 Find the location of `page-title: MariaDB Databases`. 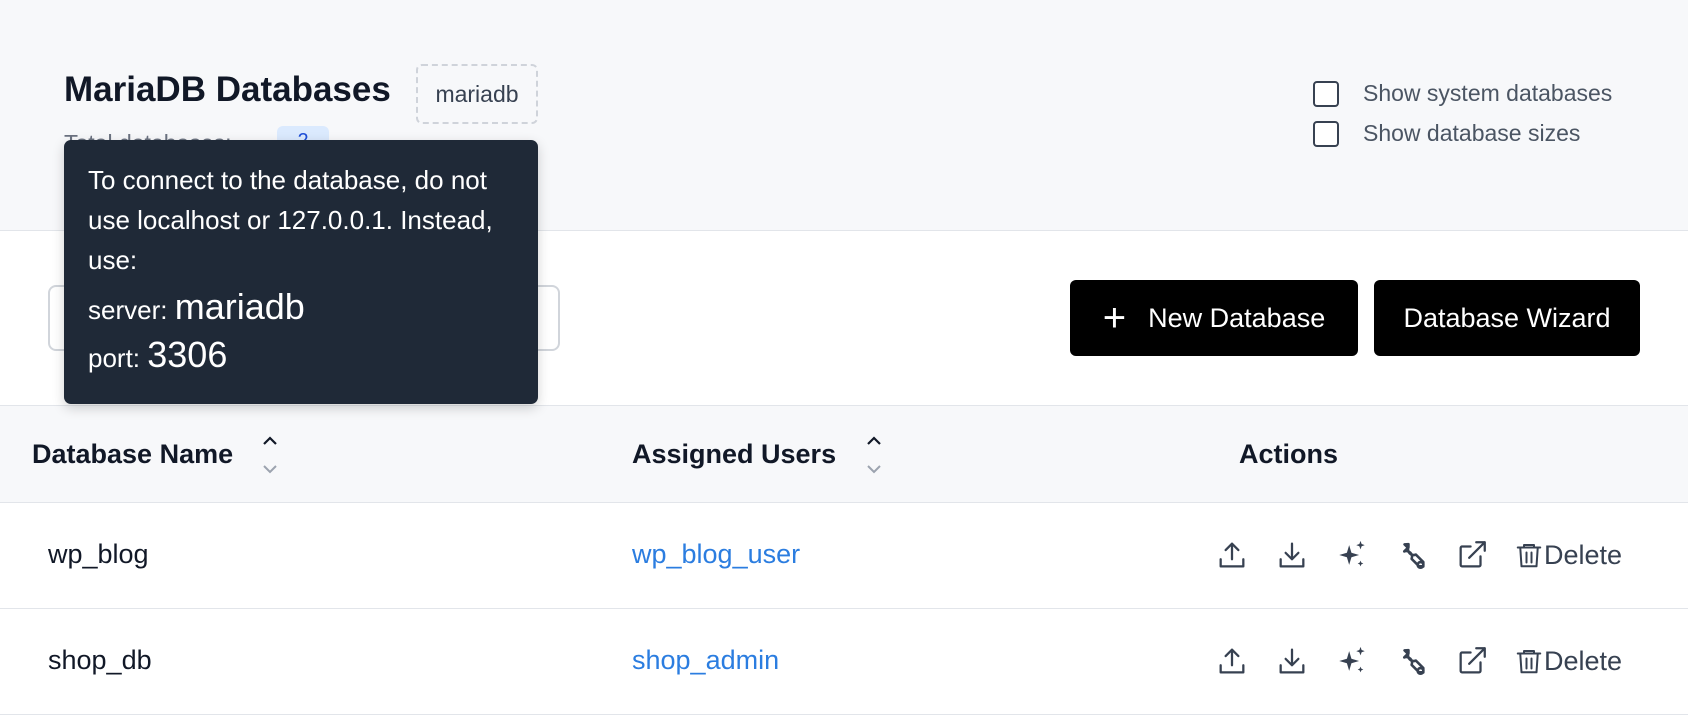

page-title: MariaDB Databases is located at coordinates (227, 89).